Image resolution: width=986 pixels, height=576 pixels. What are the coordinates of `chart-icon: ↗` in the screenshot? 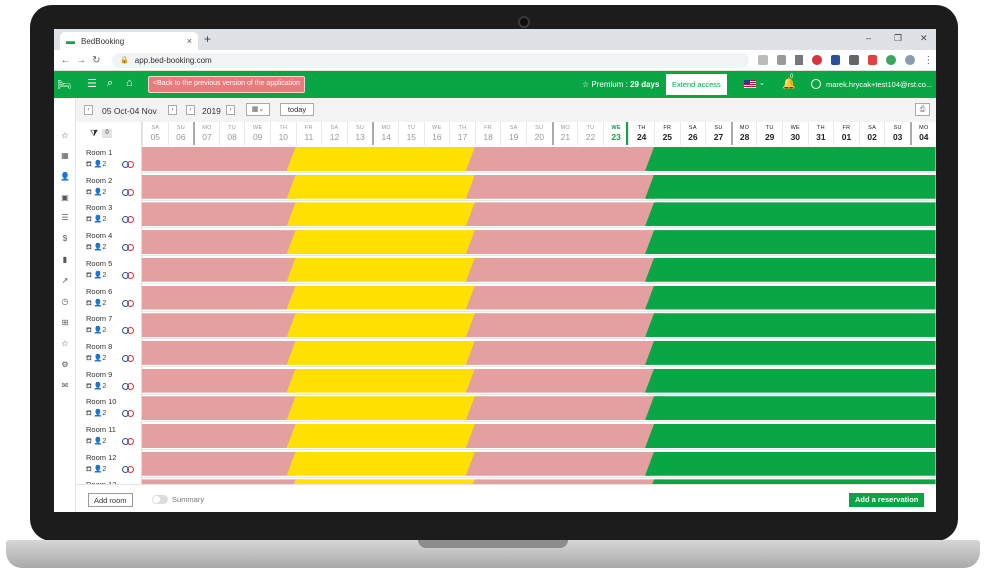 It's located at (65, 281).